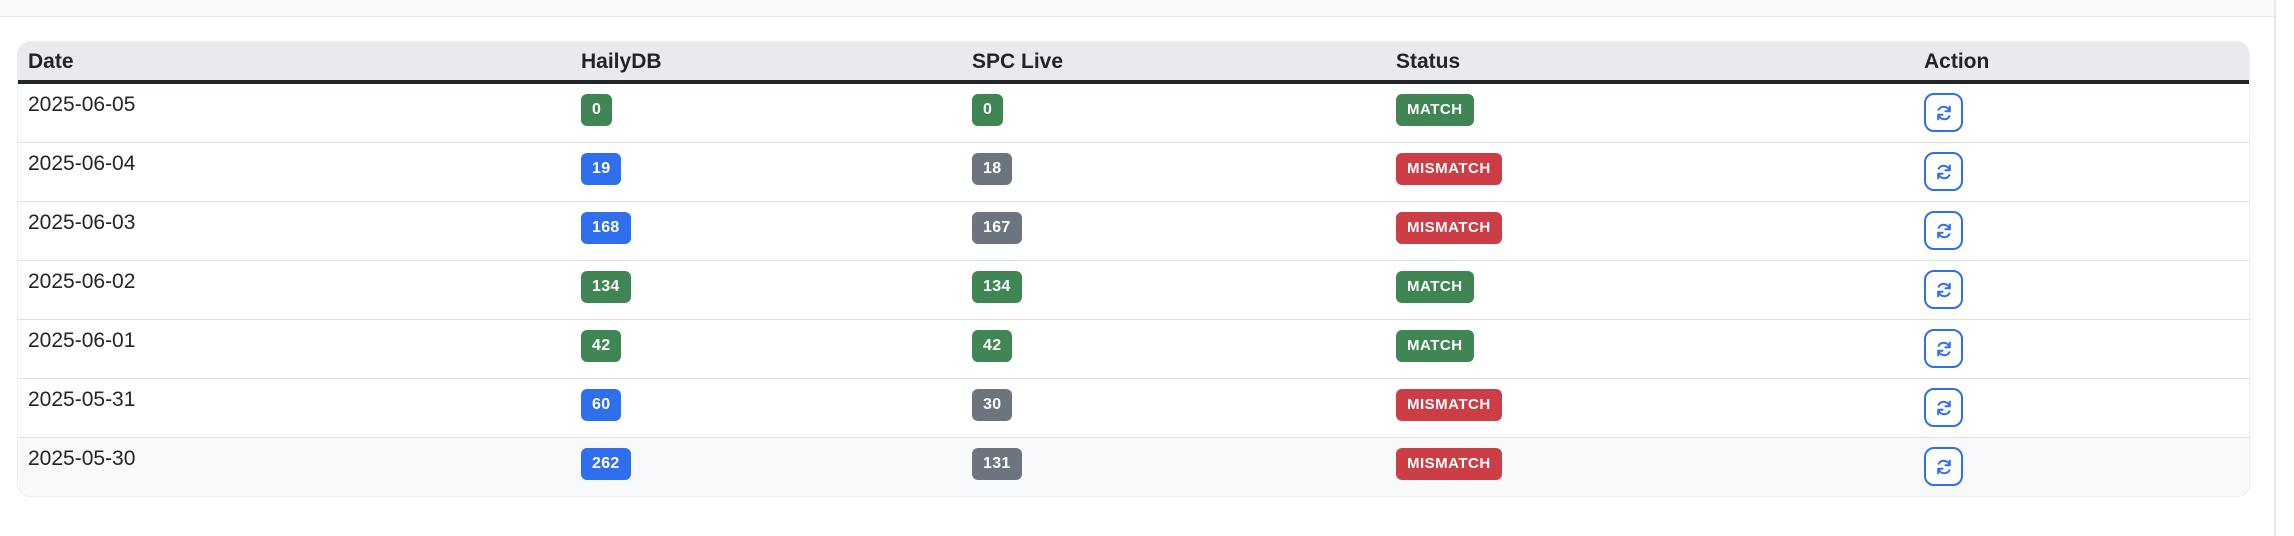  I want to click on date-cell: 2025-05-30, so click(294, 467).